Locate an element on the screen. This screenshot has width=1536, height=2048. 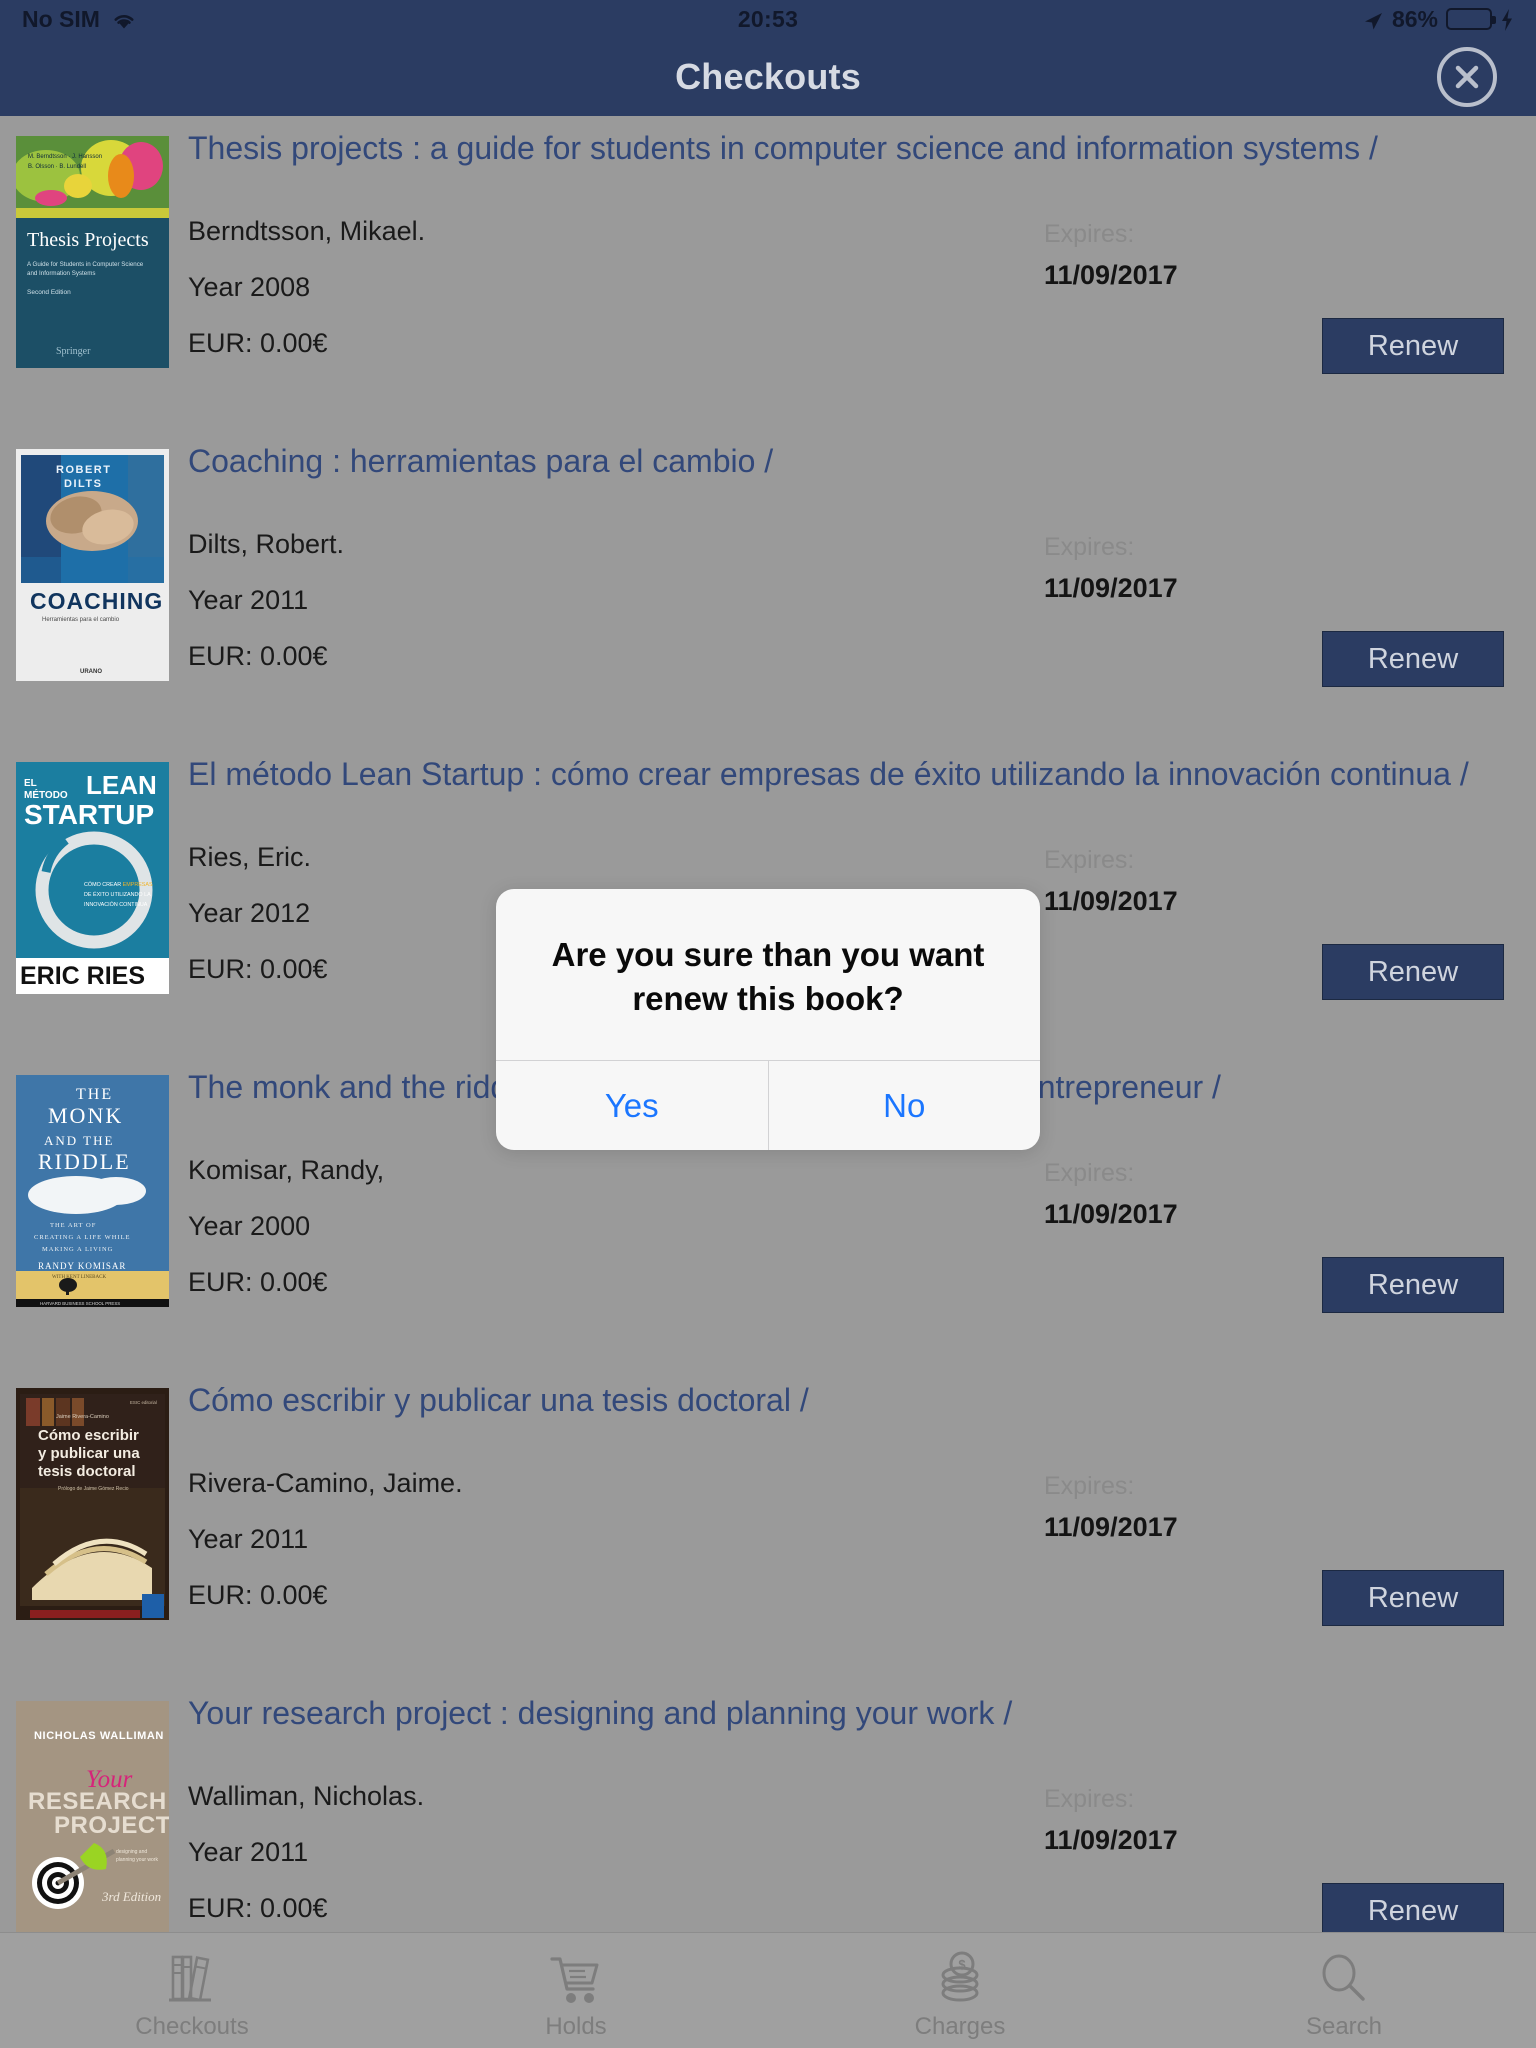
alert-no-button: No is located at coordinates (904, 1106).